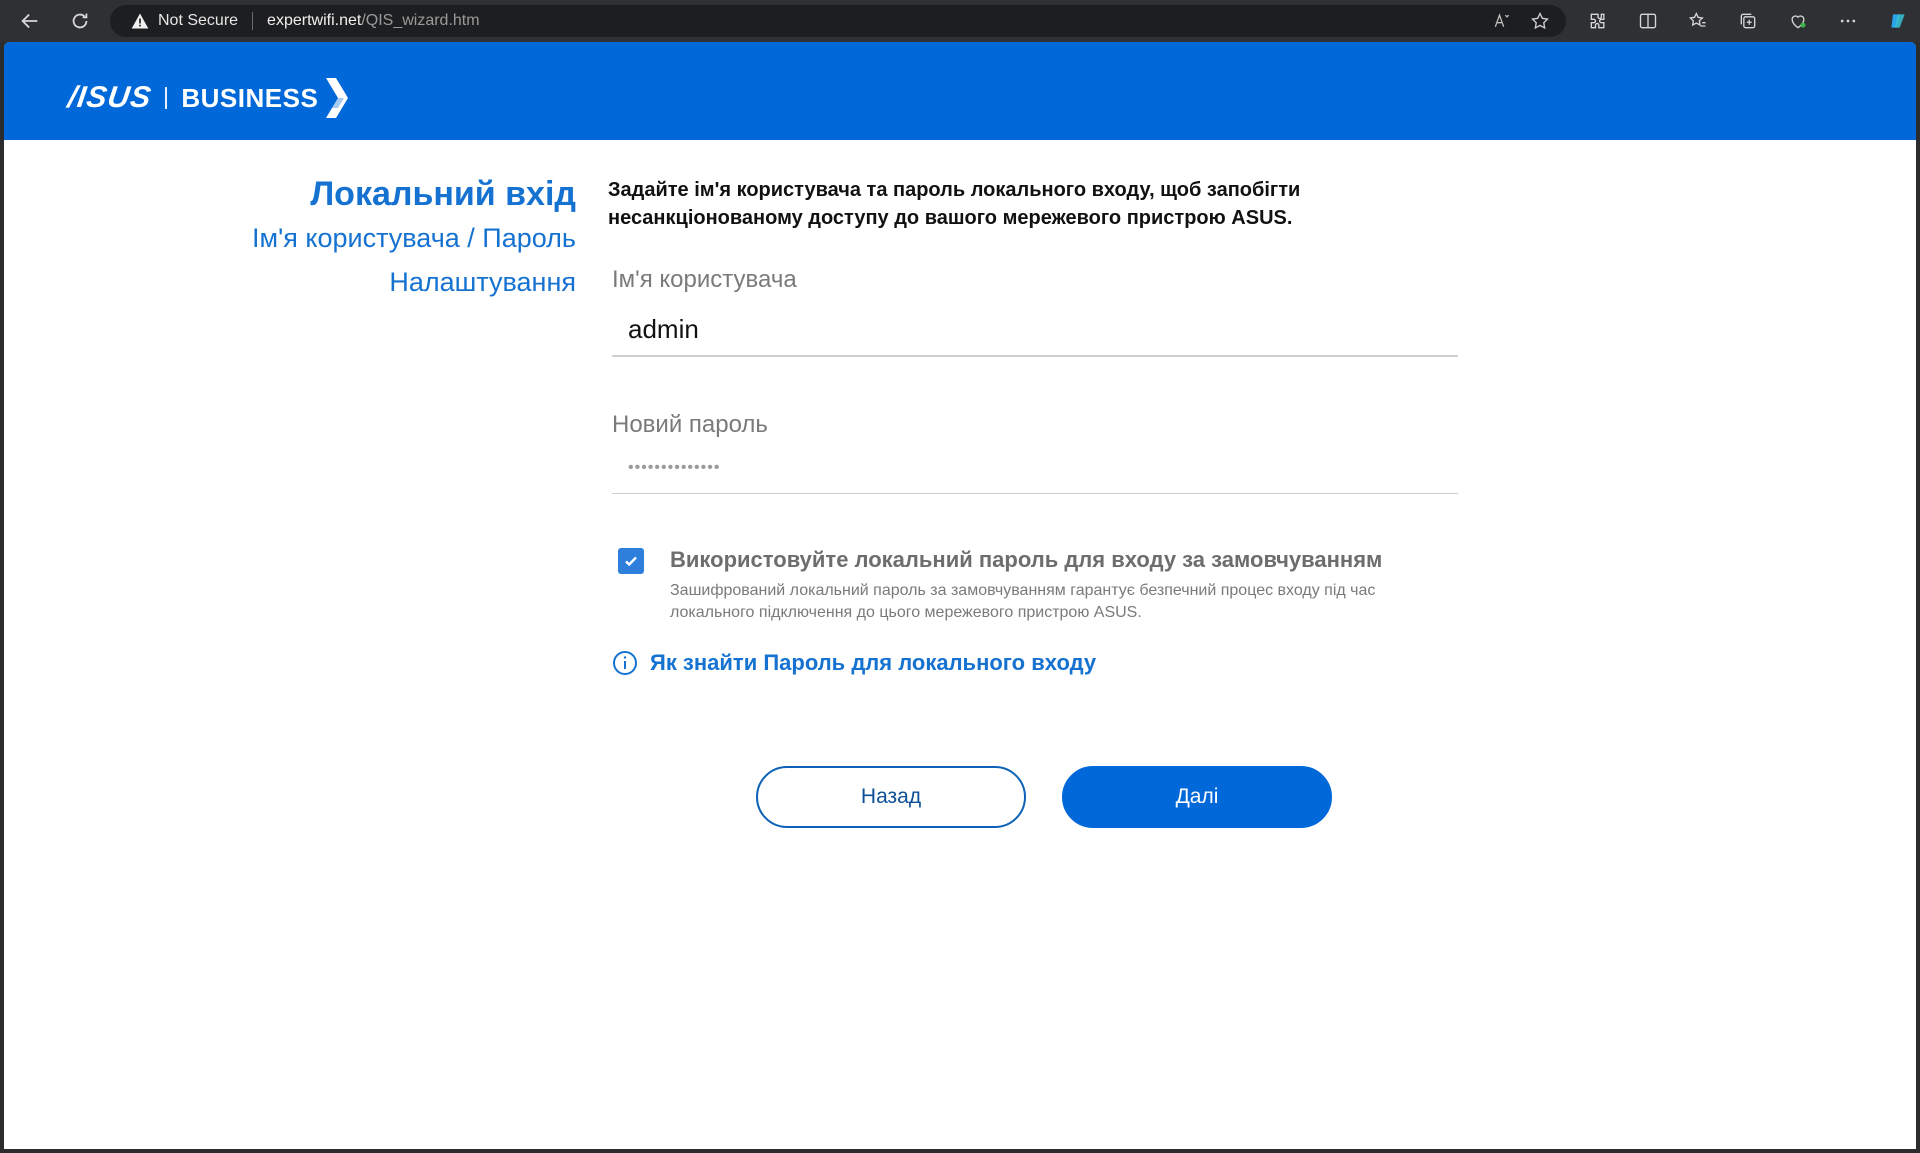  I want to click on business-chevron-icon, so click(337, 98).